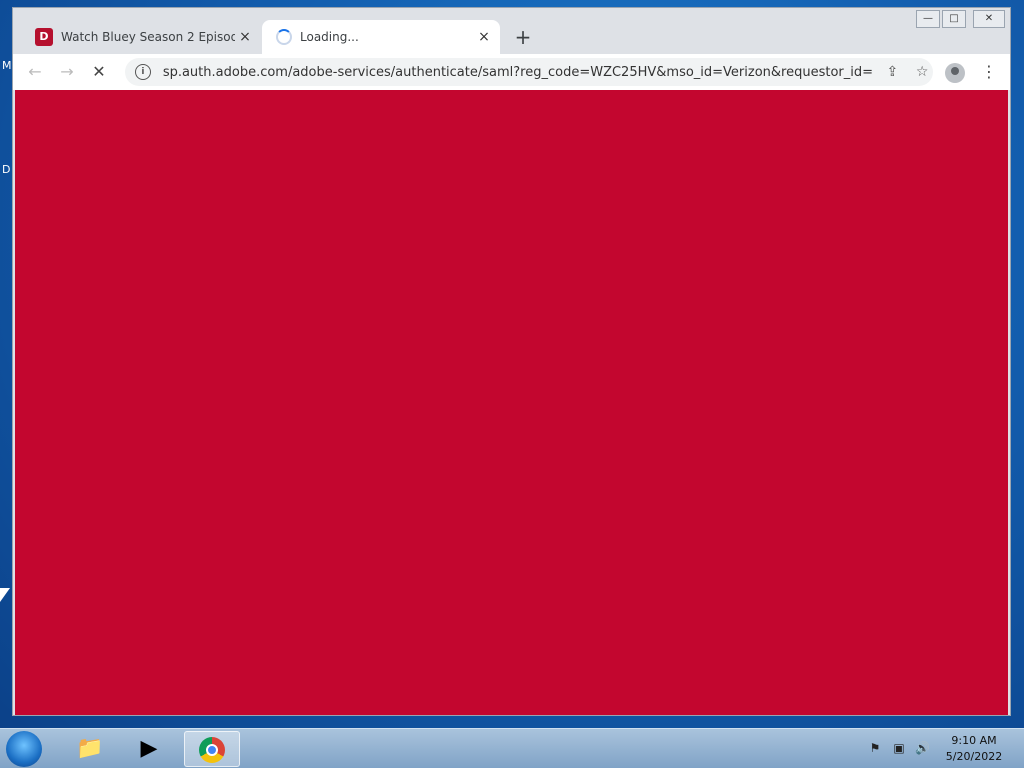  Describe the element at coordinates (99, 72) in the screenshot. I see `stop-button: ✕` at that location.